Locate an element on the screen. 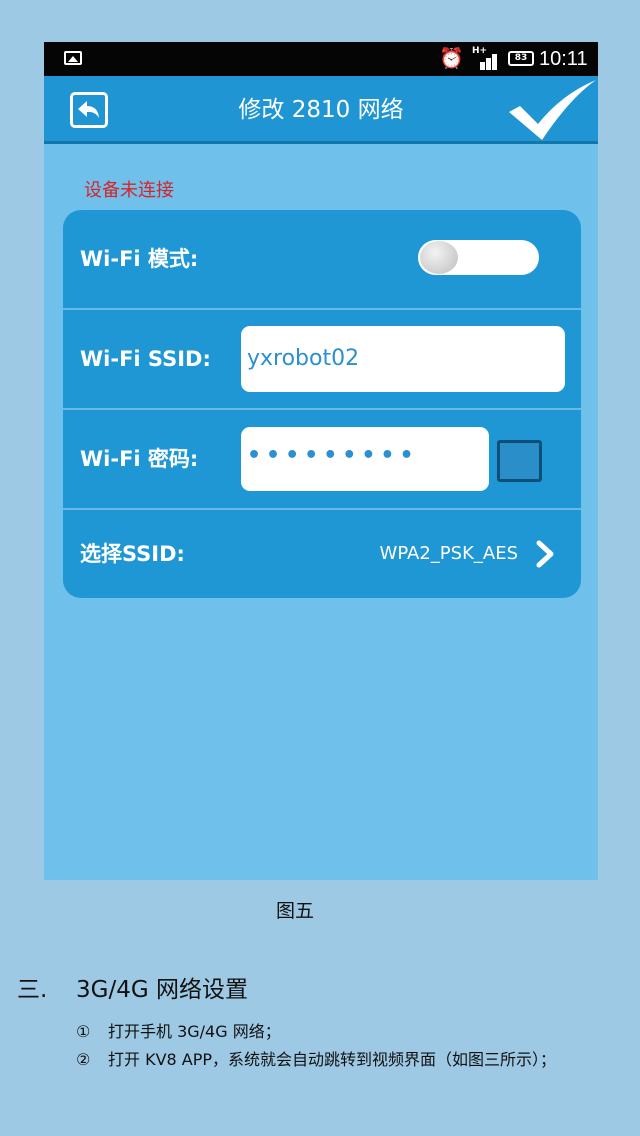  select-ssid-label: 选择SSID: is located at coordinates (132, 554).